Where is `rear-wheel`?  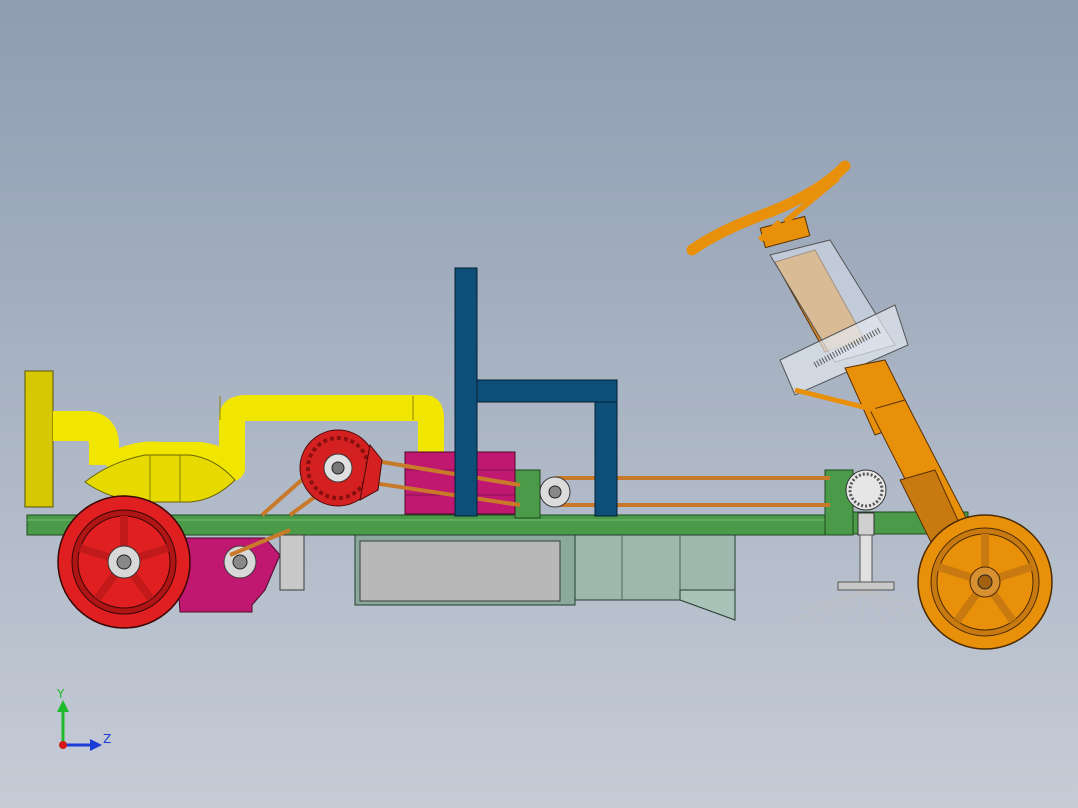
rear-wheel is located at coordinates (124, 562).